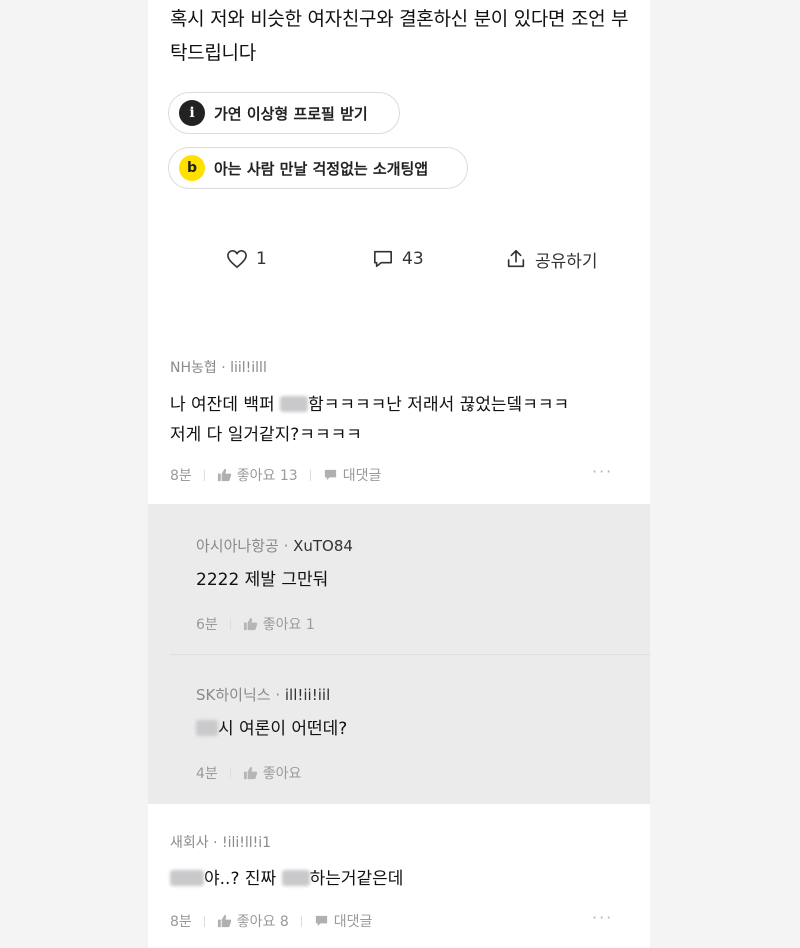 The image size is (800, 948). I want to click on like-count: 1, so click(261, 259).